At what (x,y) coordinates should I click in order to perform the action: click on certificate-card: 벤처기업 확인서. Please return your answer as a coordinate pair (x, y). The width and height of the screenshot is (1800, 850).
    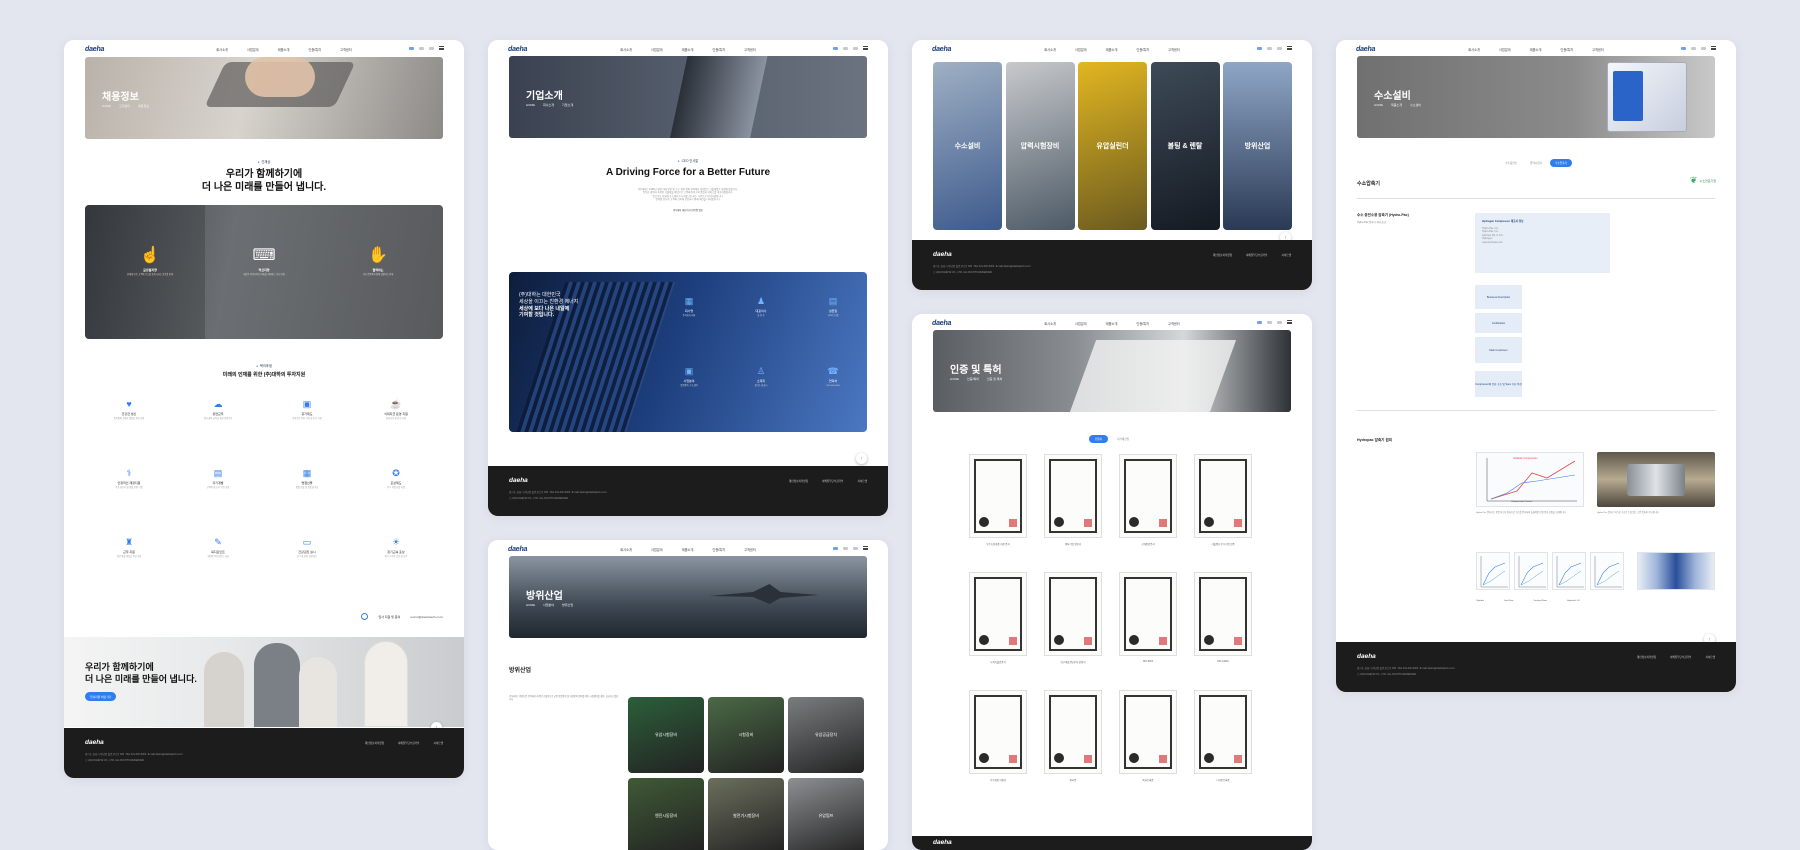
    Looking at the image, I should click on (1073, 502).